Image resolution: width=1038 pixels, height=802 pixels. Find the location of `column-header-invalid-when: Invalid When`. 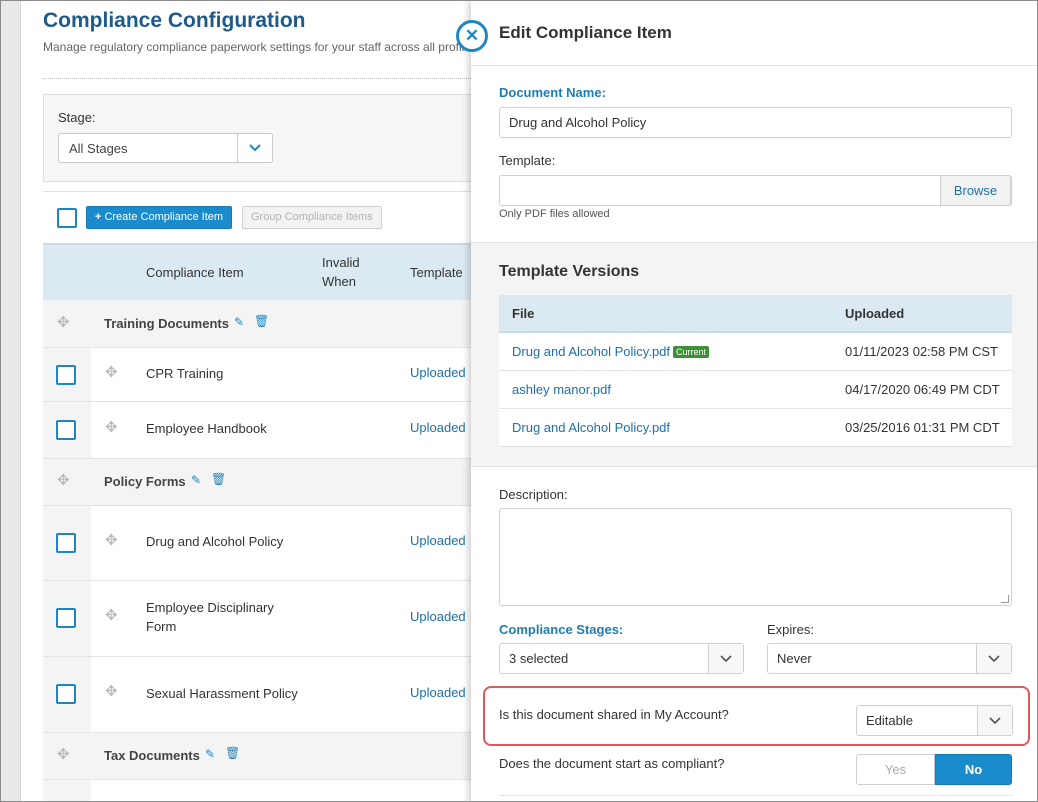

column-header-invalid-when: Invalid When is located at coordinates (347, 272).